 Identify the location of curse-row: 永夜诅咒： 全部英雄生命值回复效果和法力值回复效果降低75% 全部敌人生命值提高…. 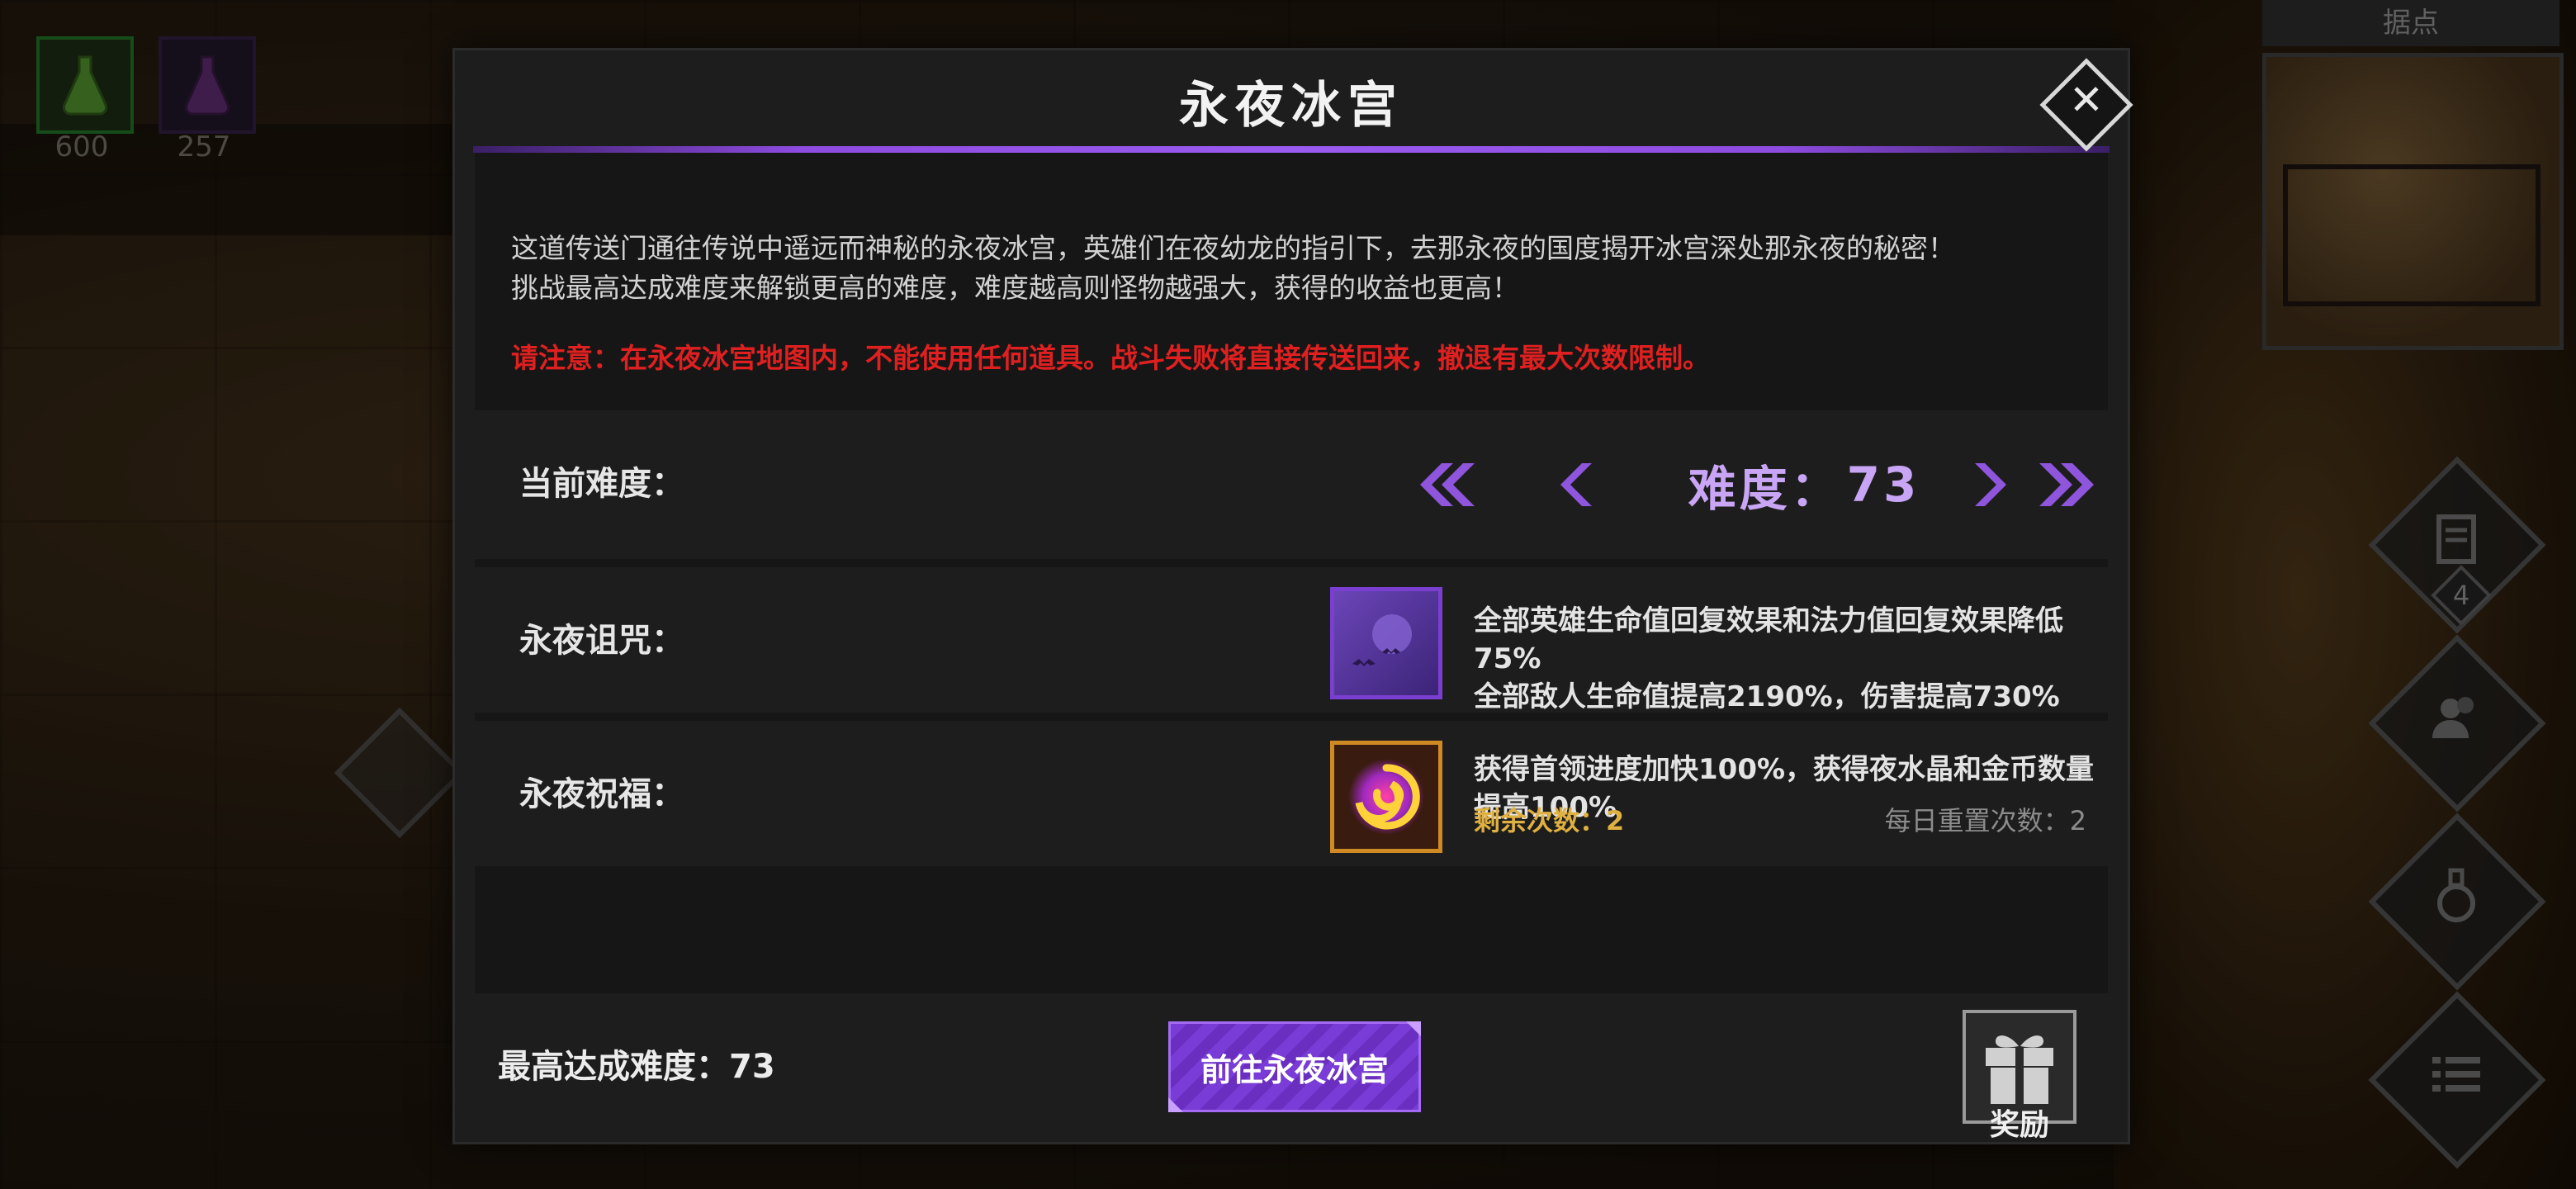
(1291, 640).